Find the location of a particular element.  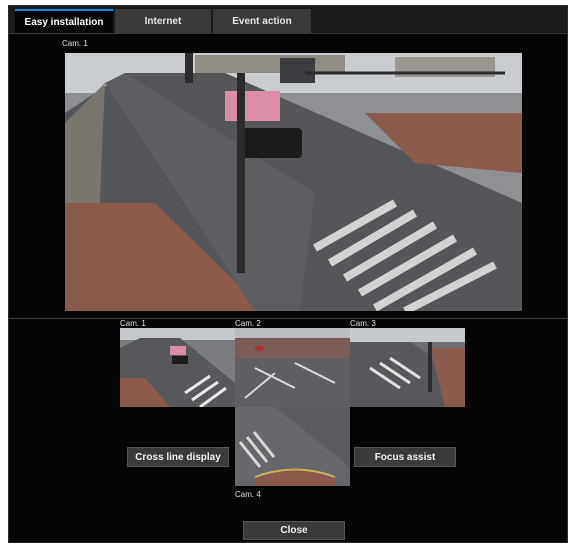

tab-easy-installation: Easy installation is located at coordinates (64, 21).